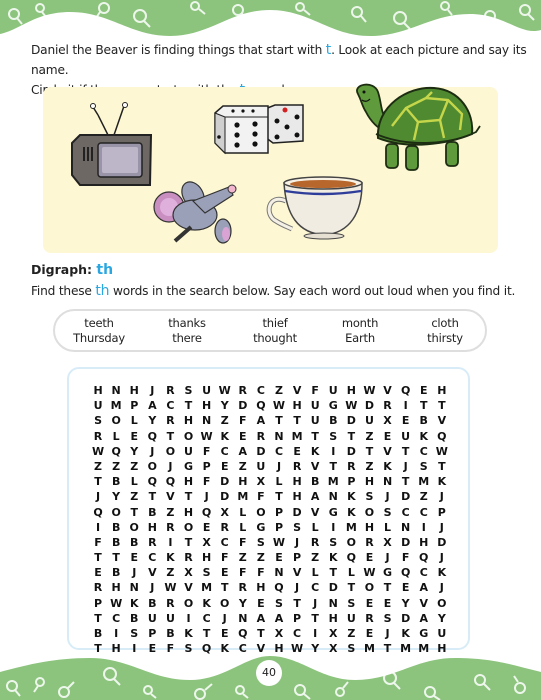  What do you see at coordinates (198, 214) in the screenshot?
I see `mouse-icon` at bounding box center [198, 214].